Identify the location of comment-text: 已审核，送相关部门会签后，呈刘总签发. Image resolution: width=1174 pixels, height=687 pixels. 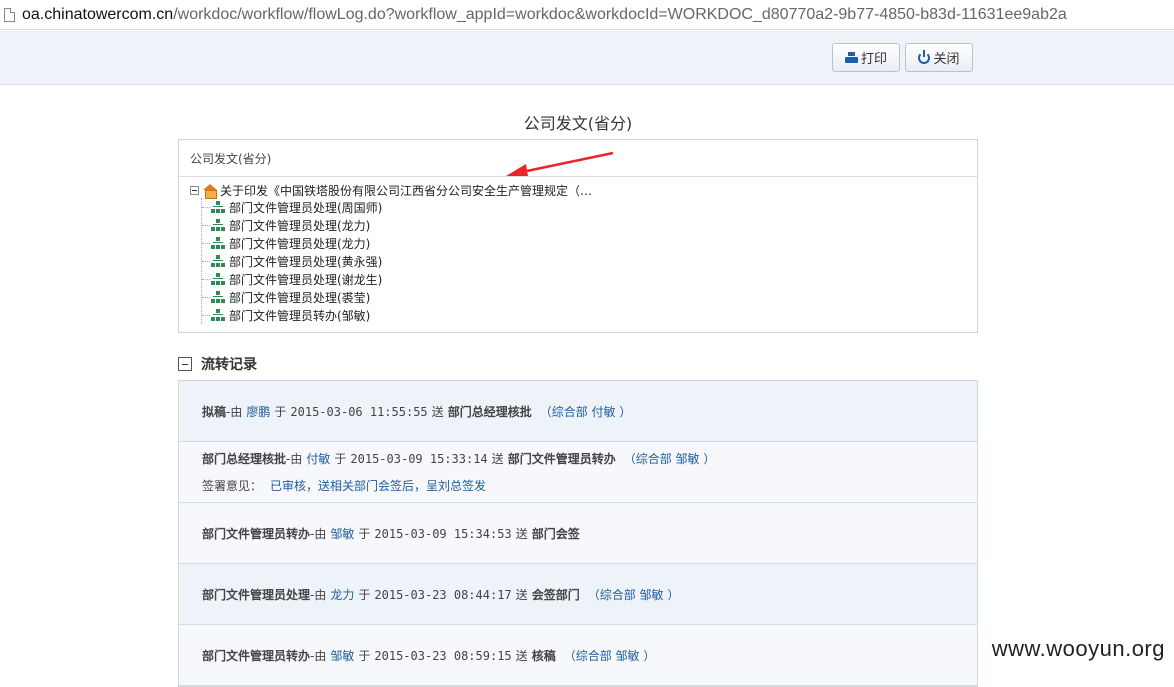
(378, 486).